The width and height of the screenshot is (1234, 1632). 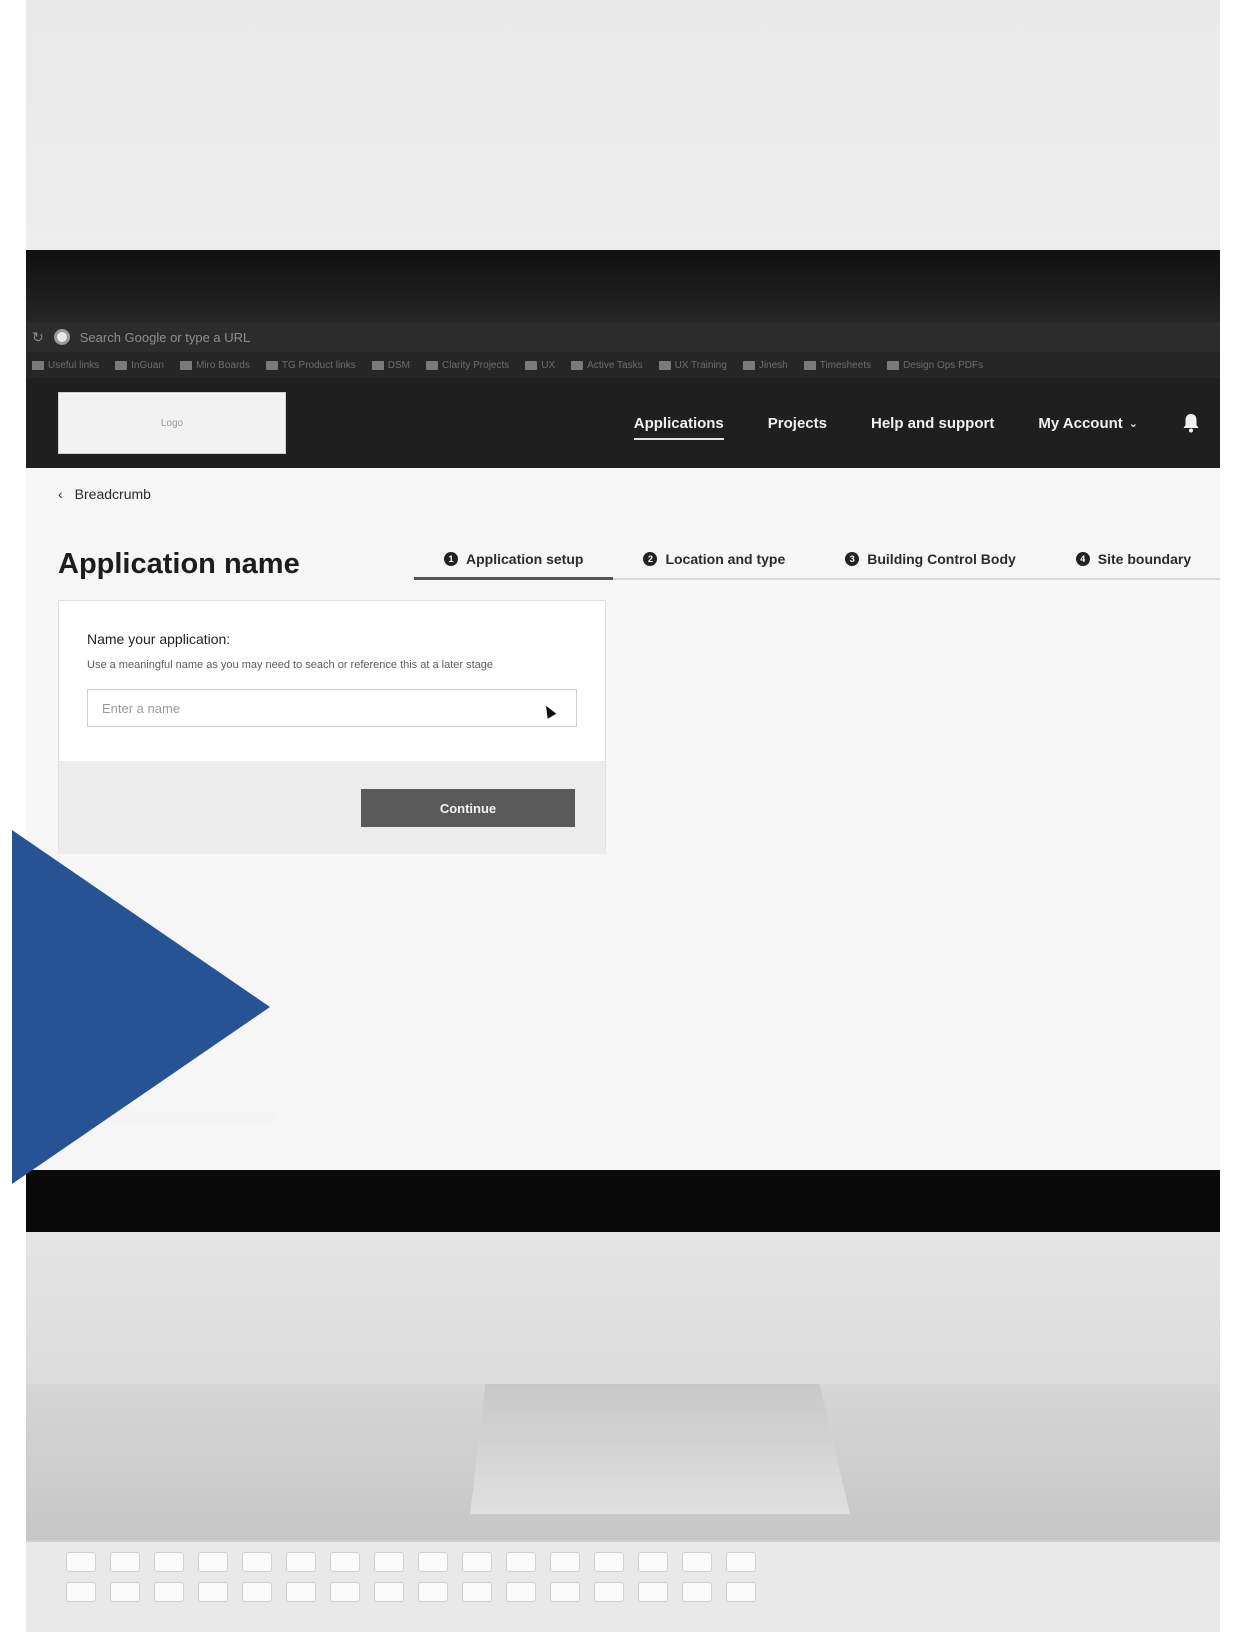 What do you see at coordinates (390, 365) in the screenshot?
I see `bookmark-item: DSM` at bounding box center [390, 365].